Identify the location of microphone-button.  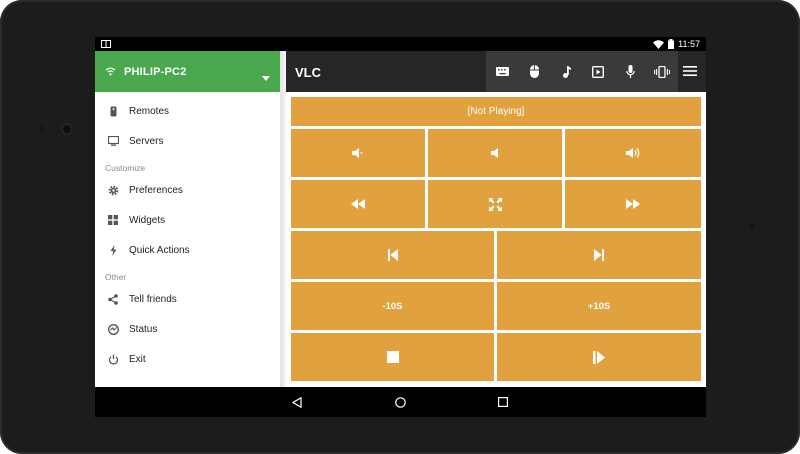
(630, 72).